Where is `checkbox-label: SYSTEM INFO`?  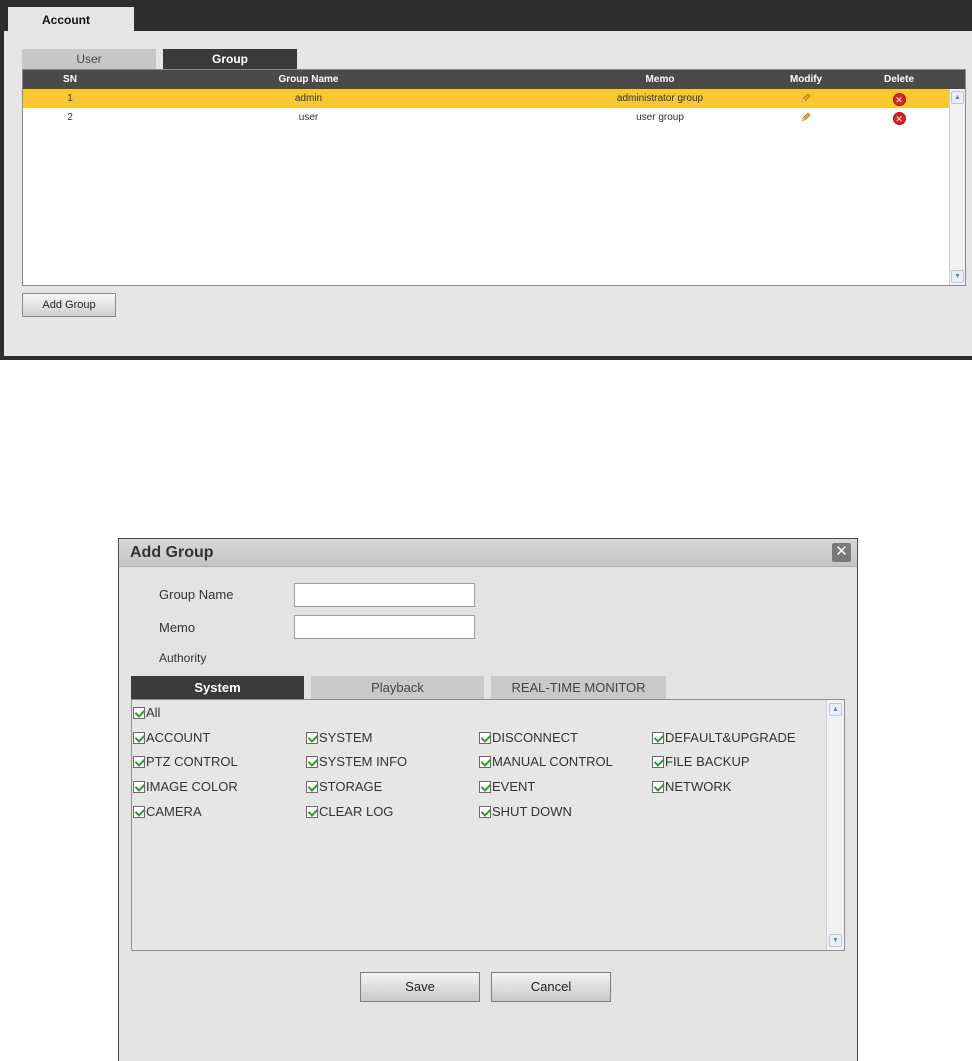 checkbox-label: SYSTEM INFO is located at coordinates (363, 761).